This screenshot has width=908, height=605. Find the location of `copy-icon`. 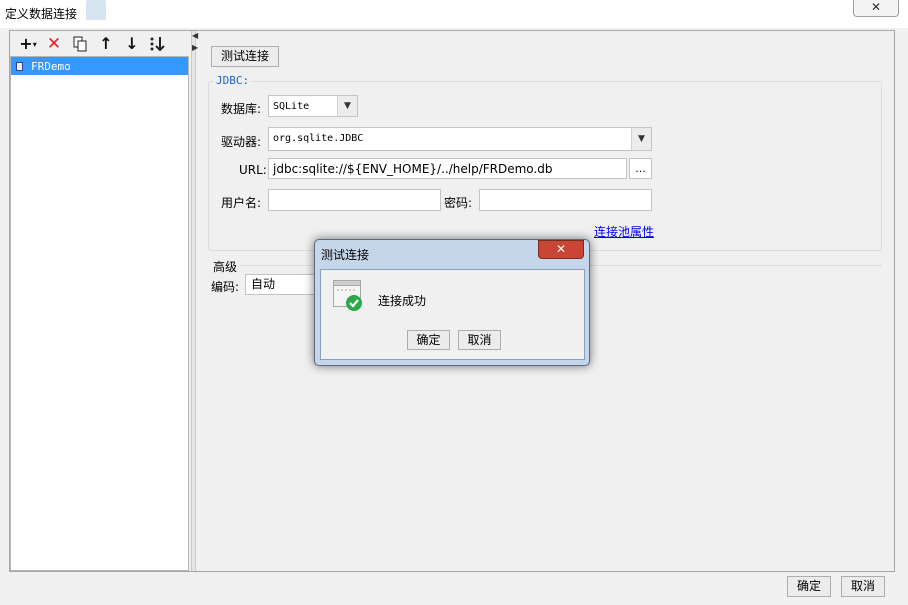

copy-icon is located at coordinates (80, 43).